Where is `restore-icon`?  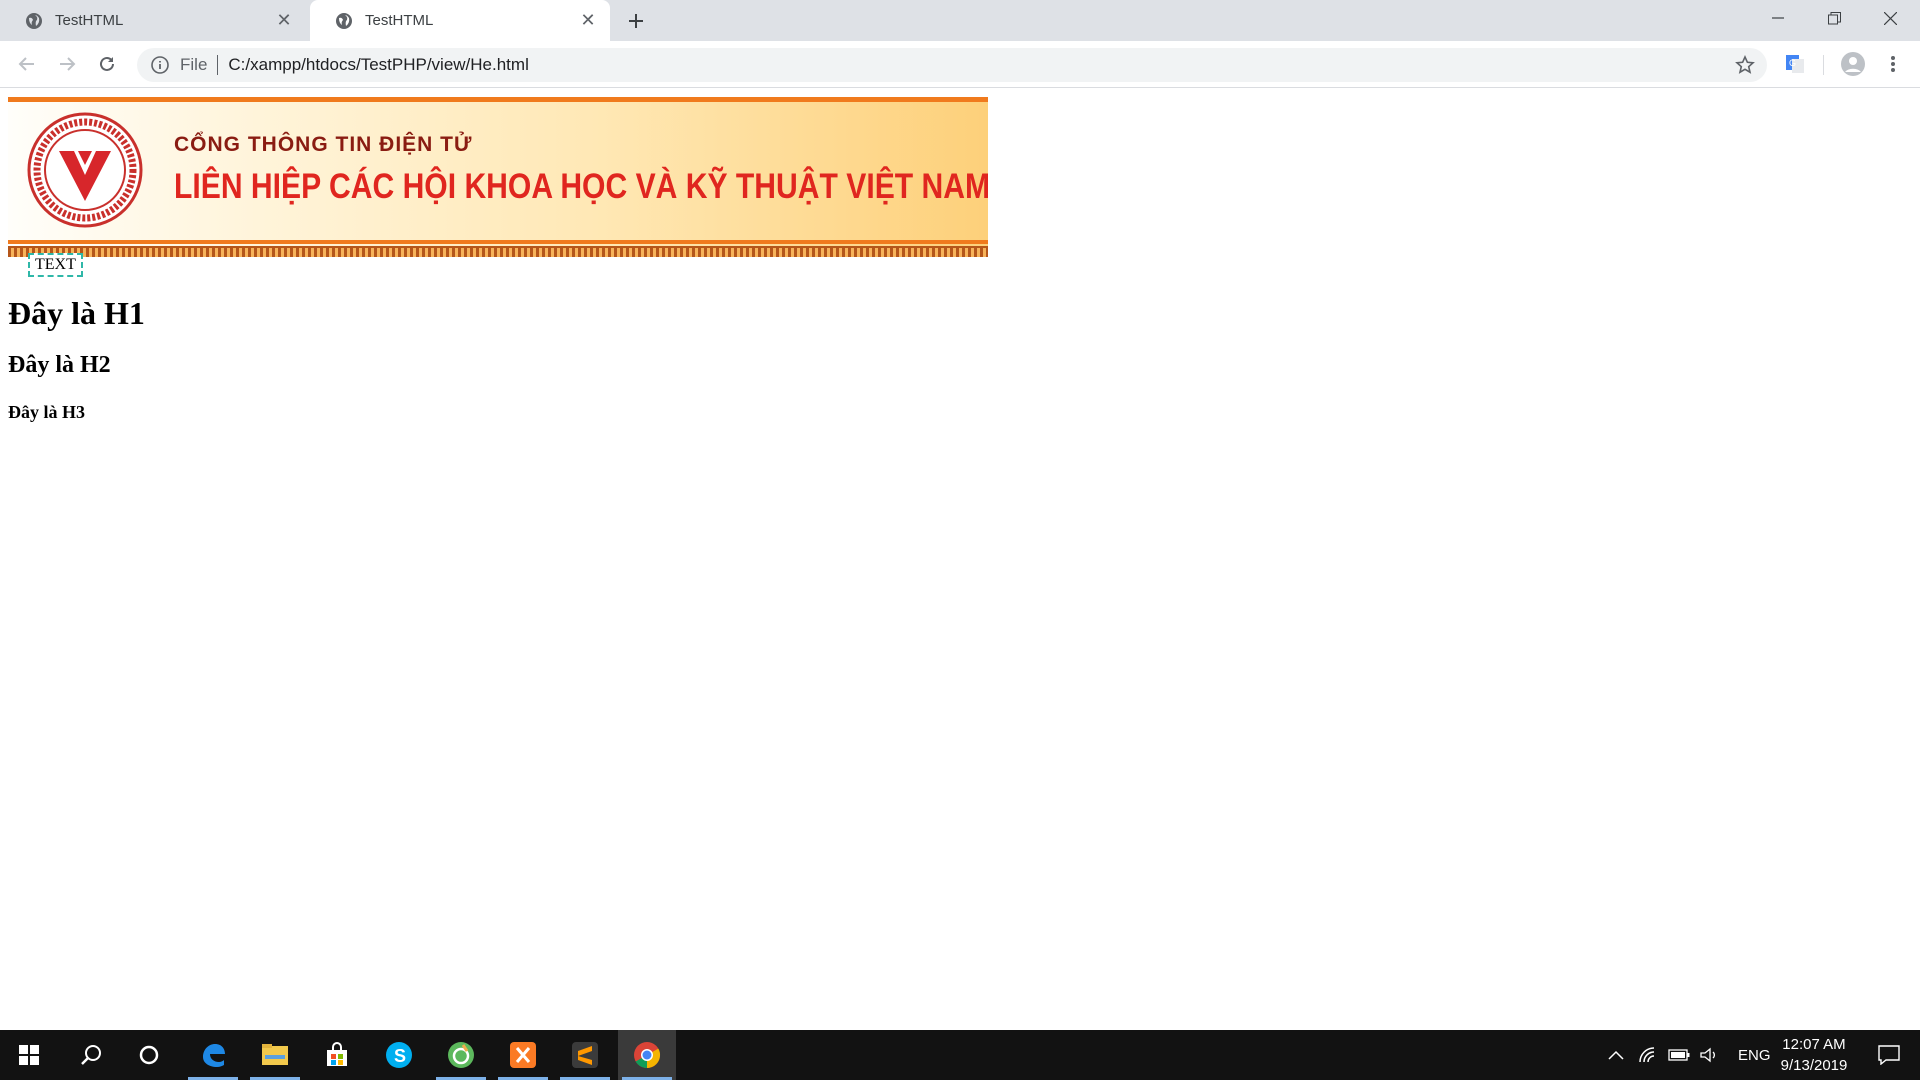
restore-icon is located at coordinates (1834, 17).